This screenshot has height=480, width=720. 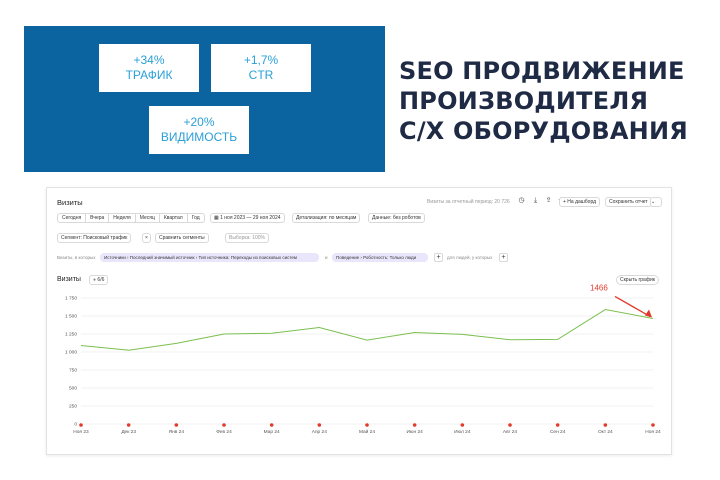 I want to click on y-tick-label: 500, so click(x=73, y=389).